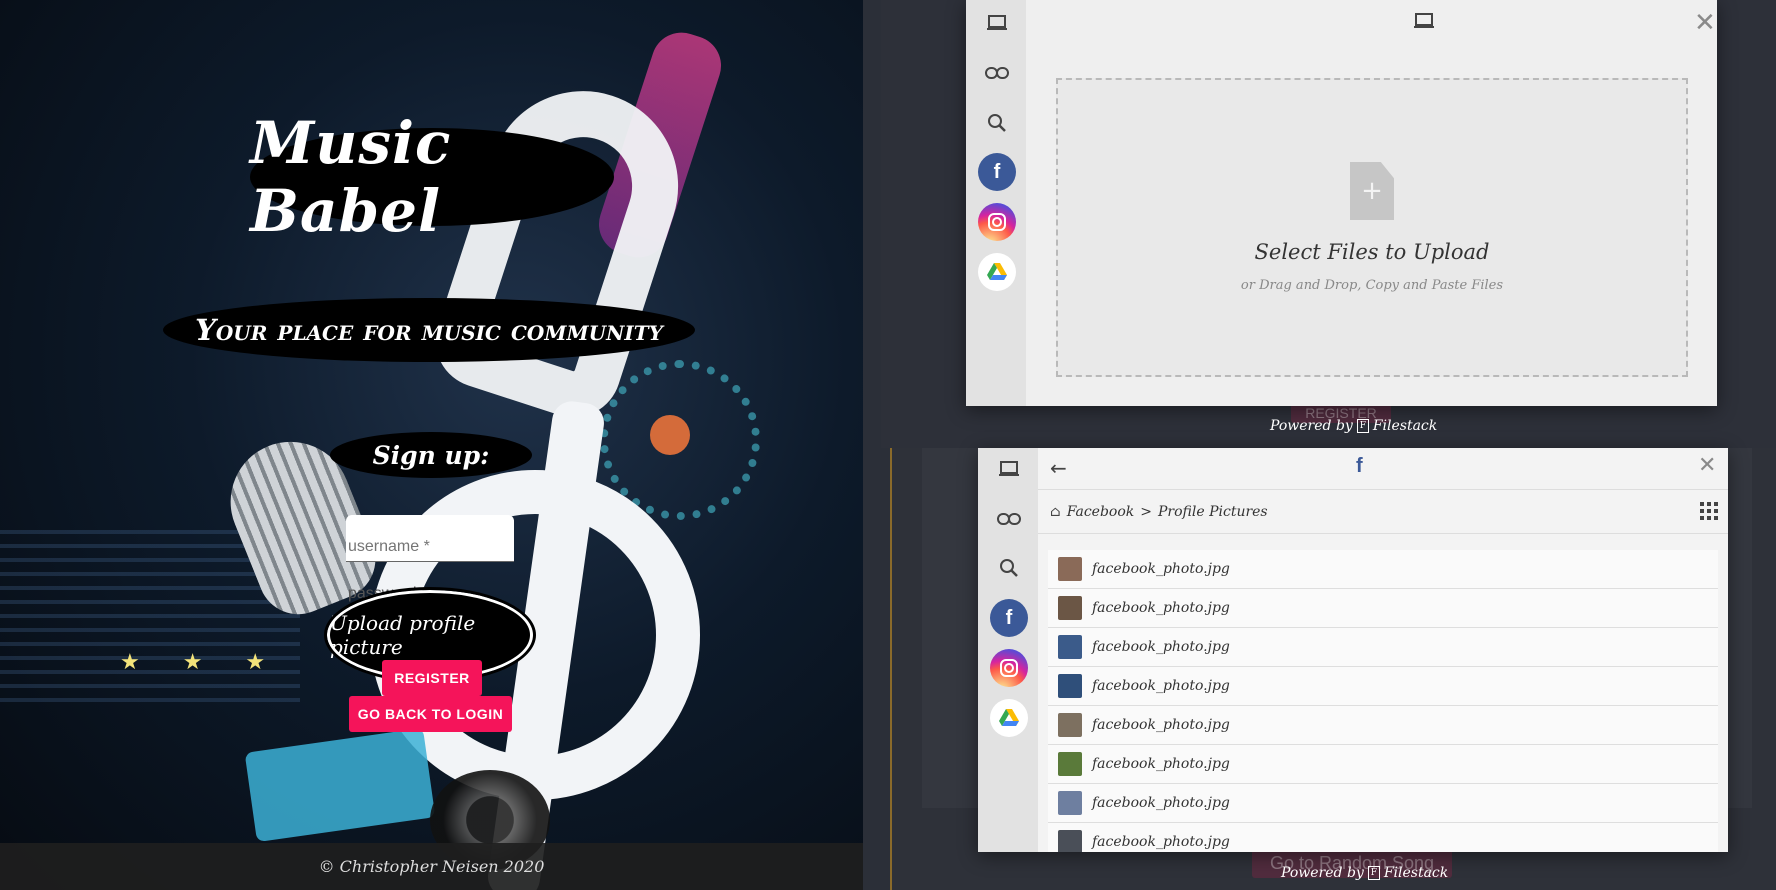  What do you see at coordinates (1372, 191) in the screenshot?
I see `add-file-icon: +` at bounding box center [1372, 191].